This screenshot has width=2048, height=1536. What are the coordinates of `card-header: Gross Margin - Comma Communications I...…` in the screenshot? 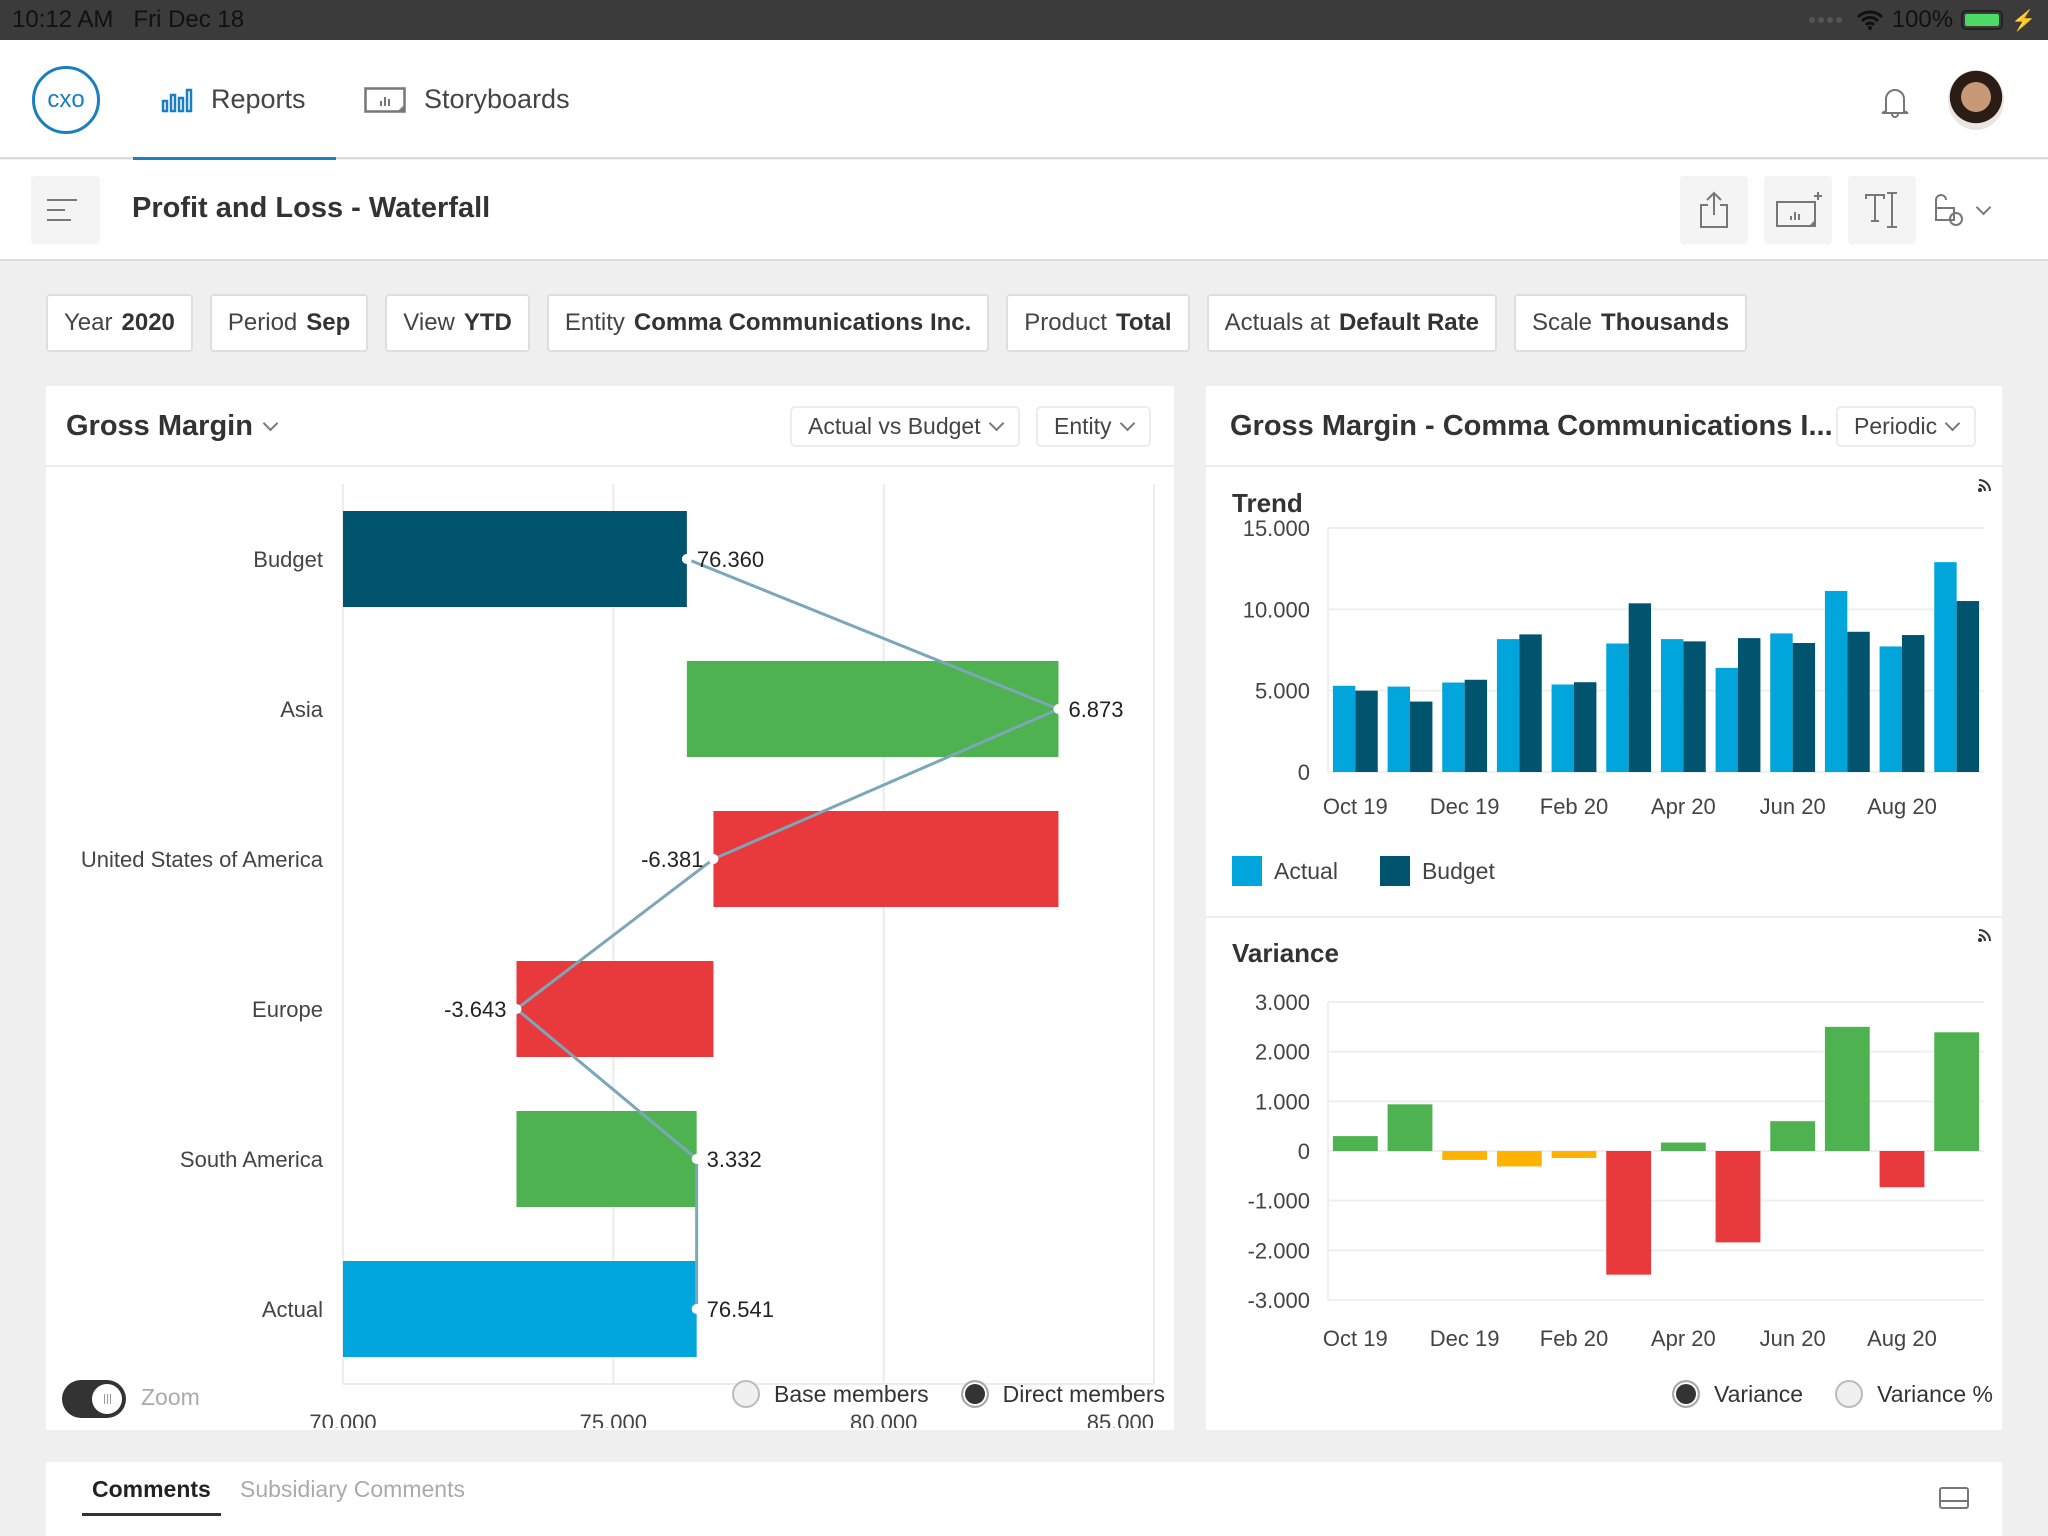 It's located at (1604, 426).